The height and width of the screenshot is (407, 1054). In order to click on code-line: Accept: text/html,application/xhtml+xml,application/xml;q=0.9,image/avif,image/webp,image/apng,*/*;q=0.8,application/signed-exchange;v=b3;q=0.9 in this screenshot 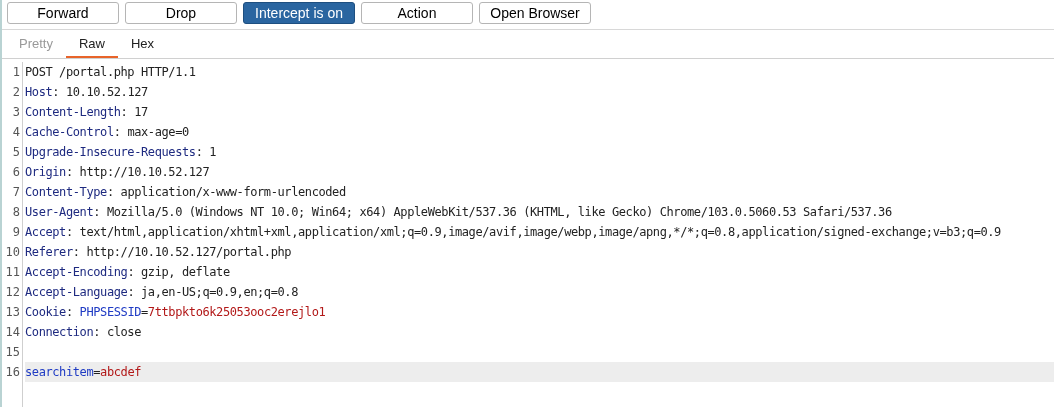, I will do `click(513, 232)`.